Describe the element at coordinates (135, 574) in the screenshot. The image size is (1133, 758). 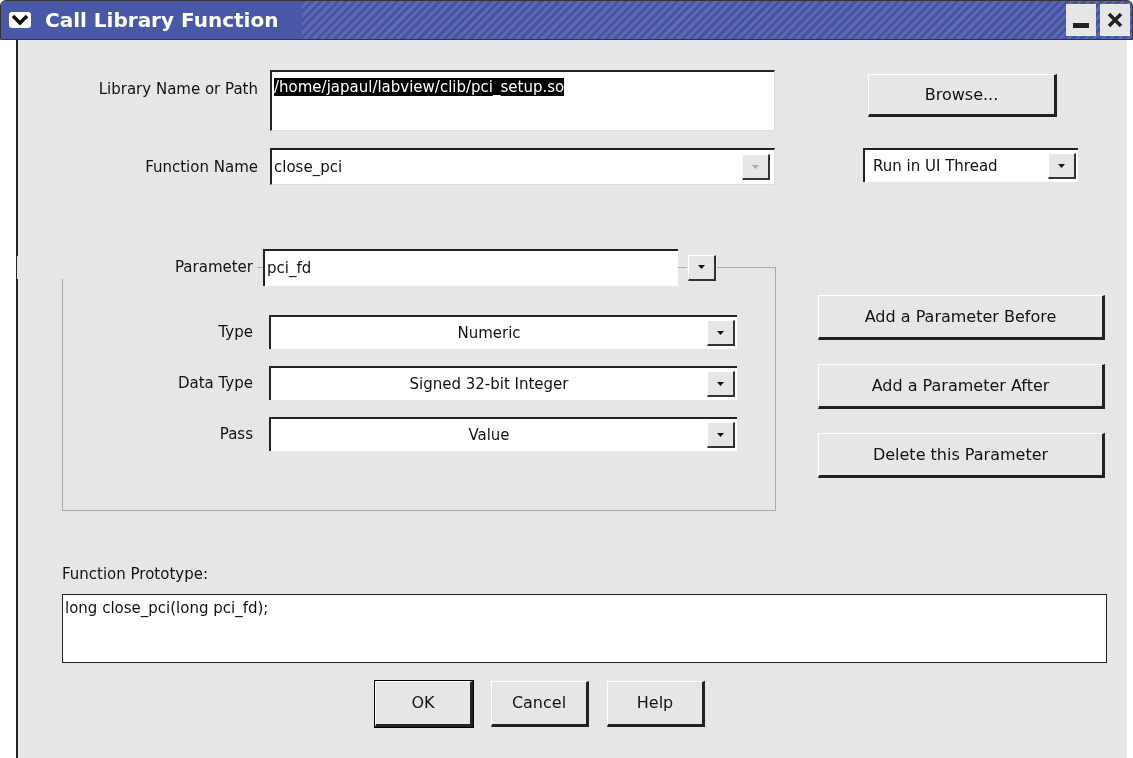
I see `prototype-label: Function Prototype:` at that location.